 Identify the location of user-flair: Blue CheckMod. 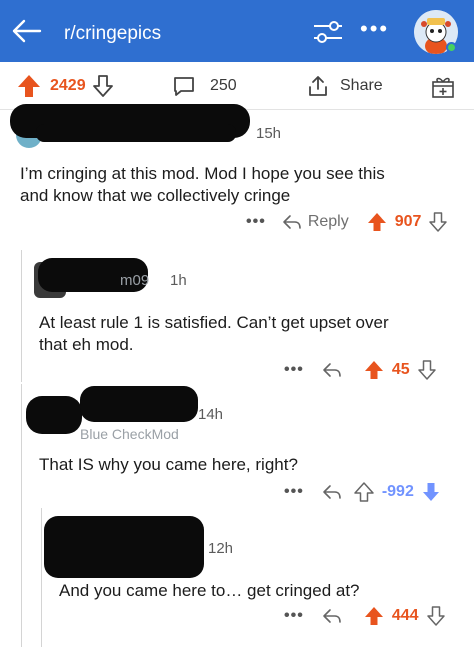
(129, 434).